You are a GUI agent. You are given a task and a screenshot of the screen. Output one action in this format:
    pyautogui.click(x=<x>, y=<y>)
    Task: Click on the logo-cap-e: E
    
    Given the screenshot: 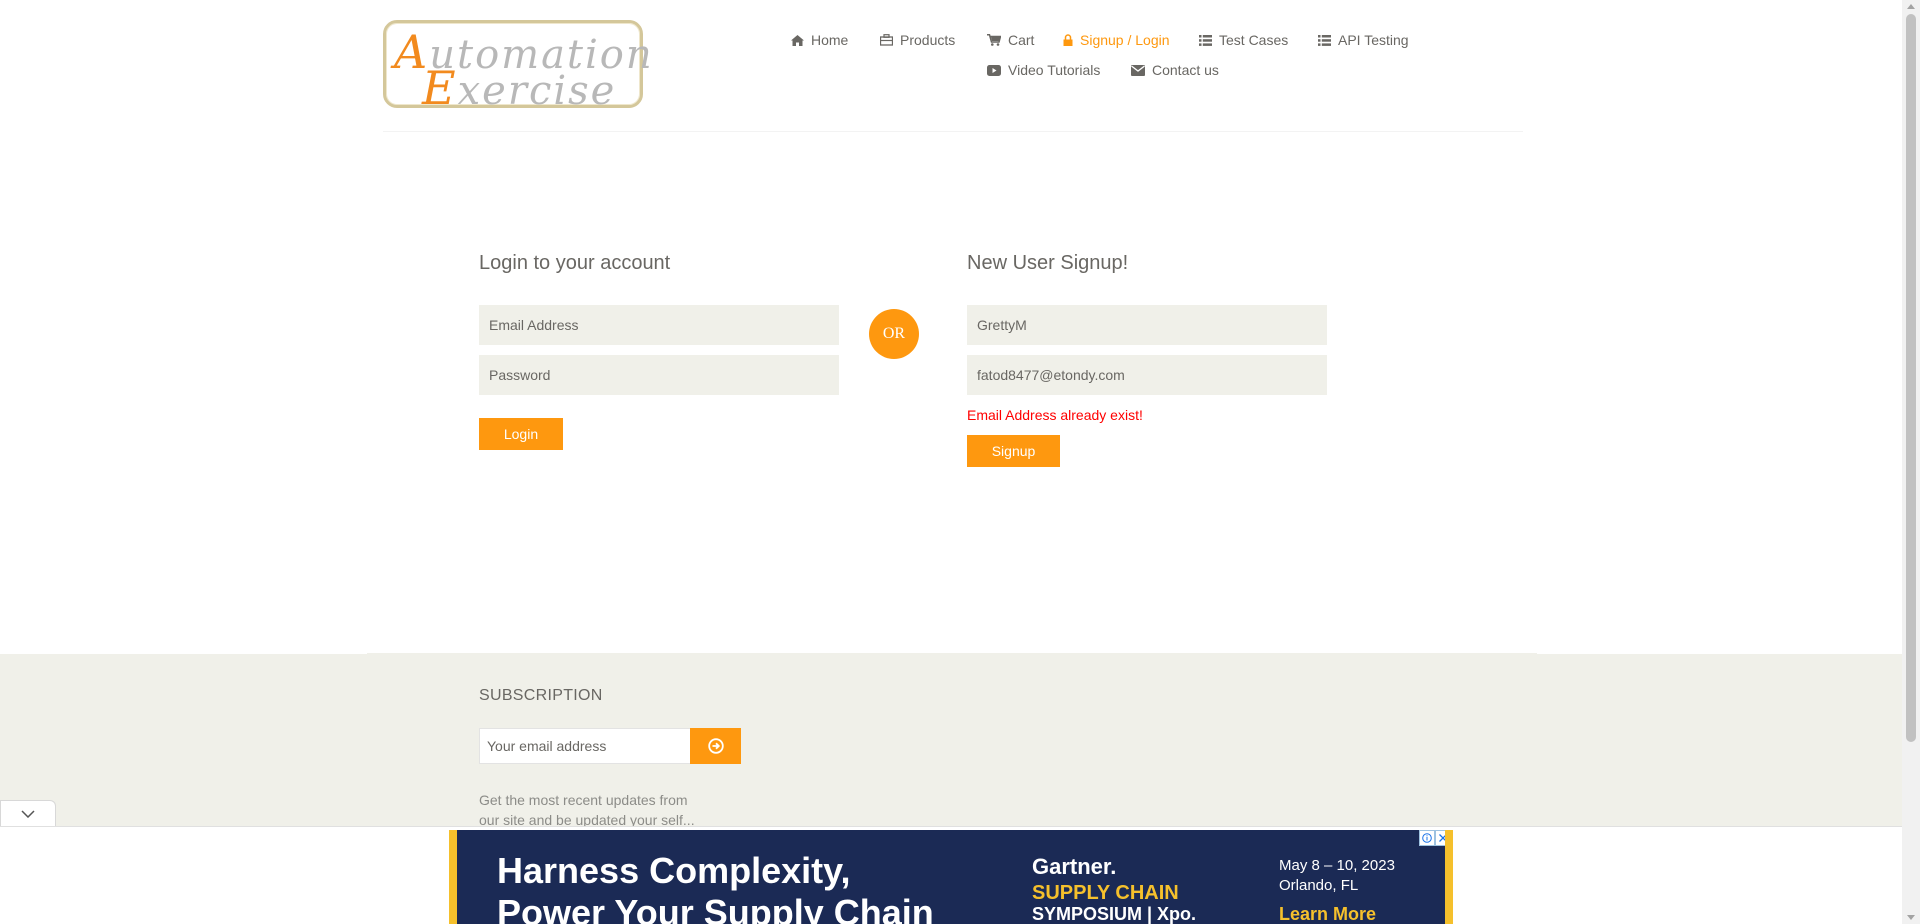 What is the action you would take?
    pyautogui.click(x=440, y=88)
    